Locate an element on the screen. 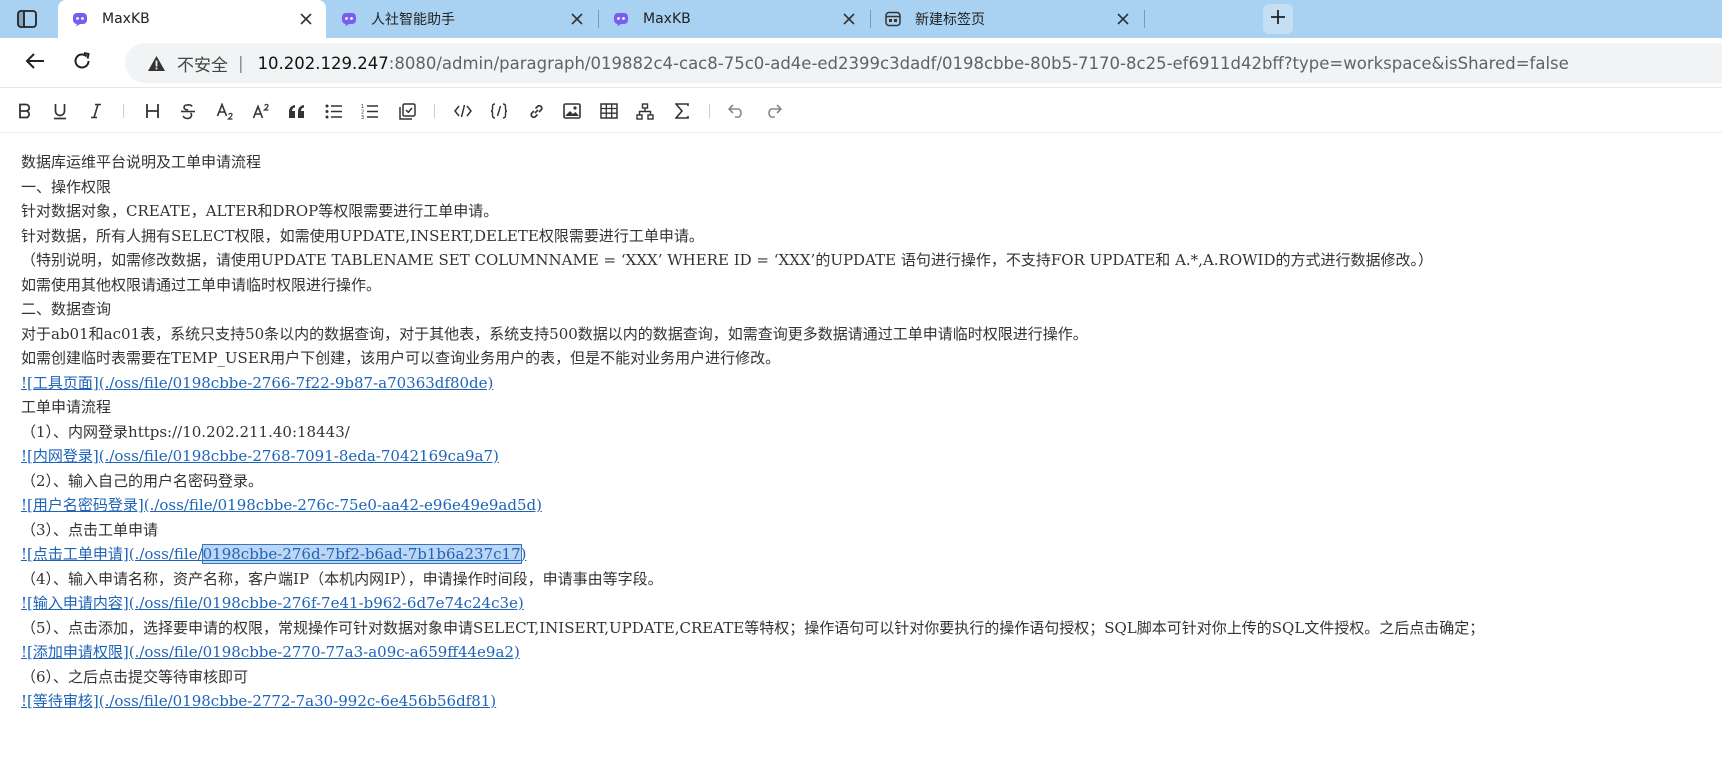  table-icon is located at coordinates (609, 111).